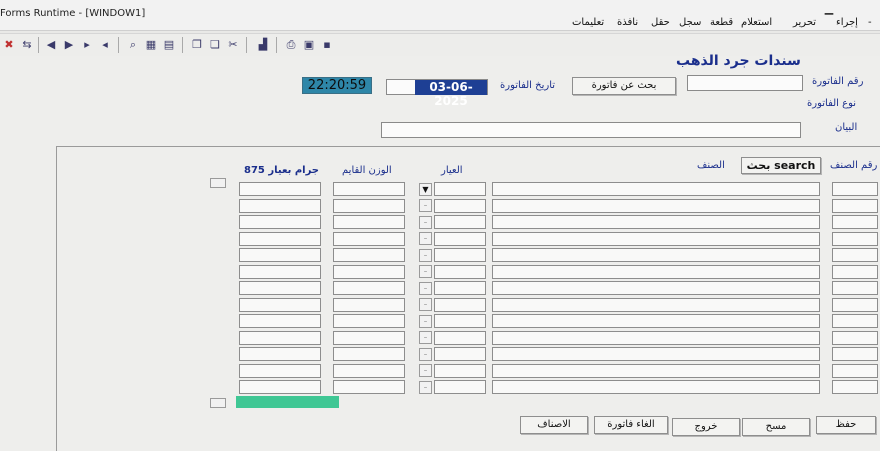 The image size is (880, 451). Describe the element at coordinates (554, 425) in the screenshot. I see `items-button: الاصناف` at that location.